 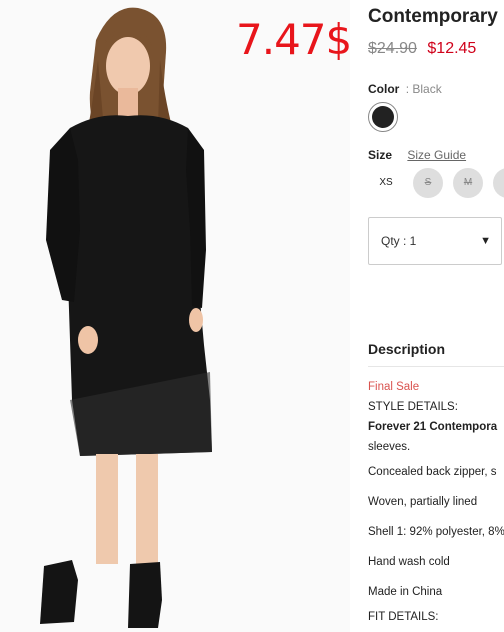 I want to click on original-price: $24.90, so click(x=392, y=48).